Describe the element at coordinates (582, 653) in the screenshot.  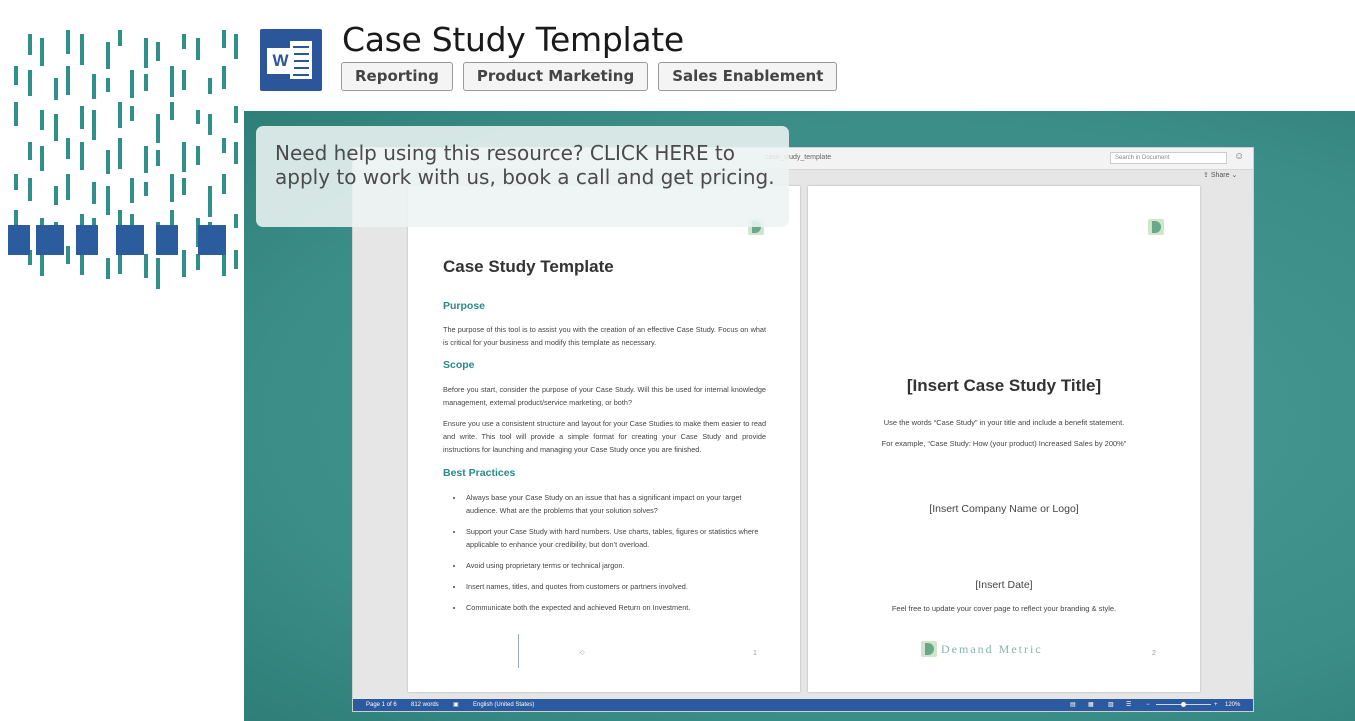
I see `anchor-icon: ◇` at that location.